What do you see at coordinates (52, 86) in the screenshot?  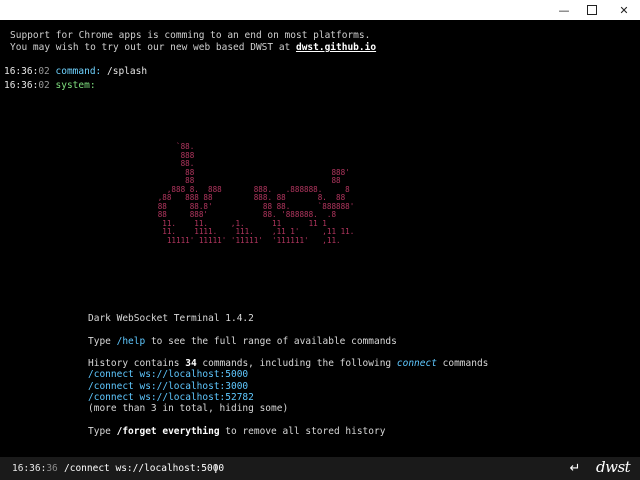 I see `log-entry-system: 16:36:02 system:` at bounding box center [52, 86].